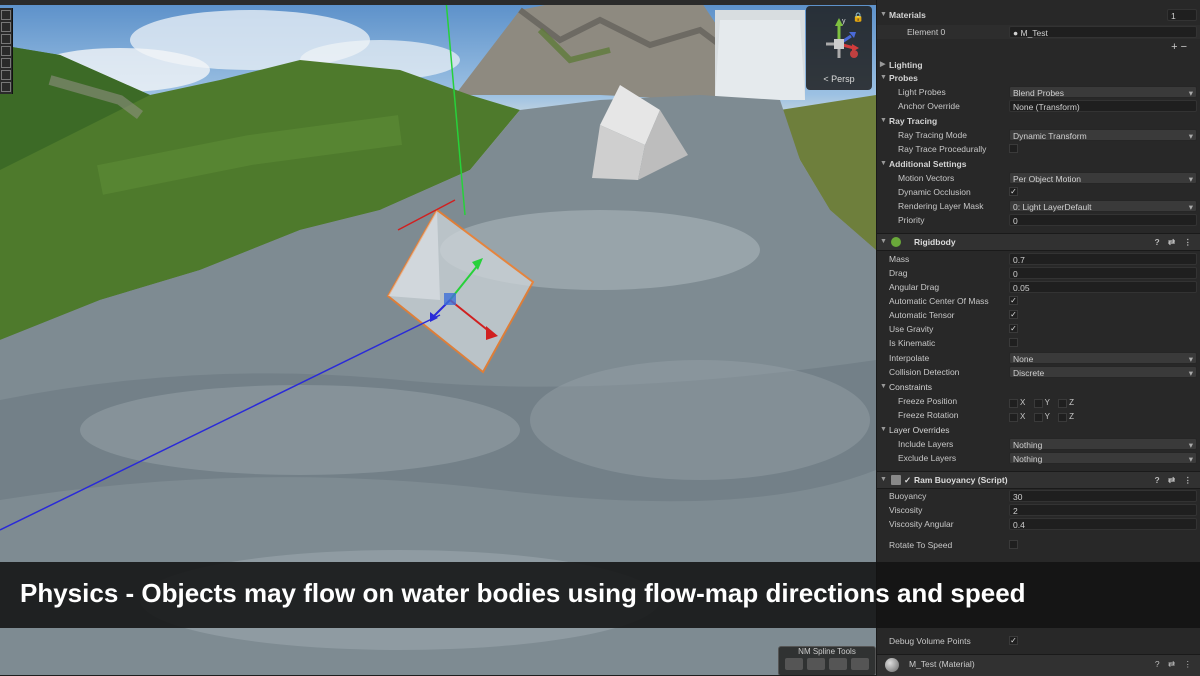 The width and height of the screenshot is (1200, 676). Describe the element at coordinates (6, 15) in the screenshot. I see `view-tool-icon` at that location.